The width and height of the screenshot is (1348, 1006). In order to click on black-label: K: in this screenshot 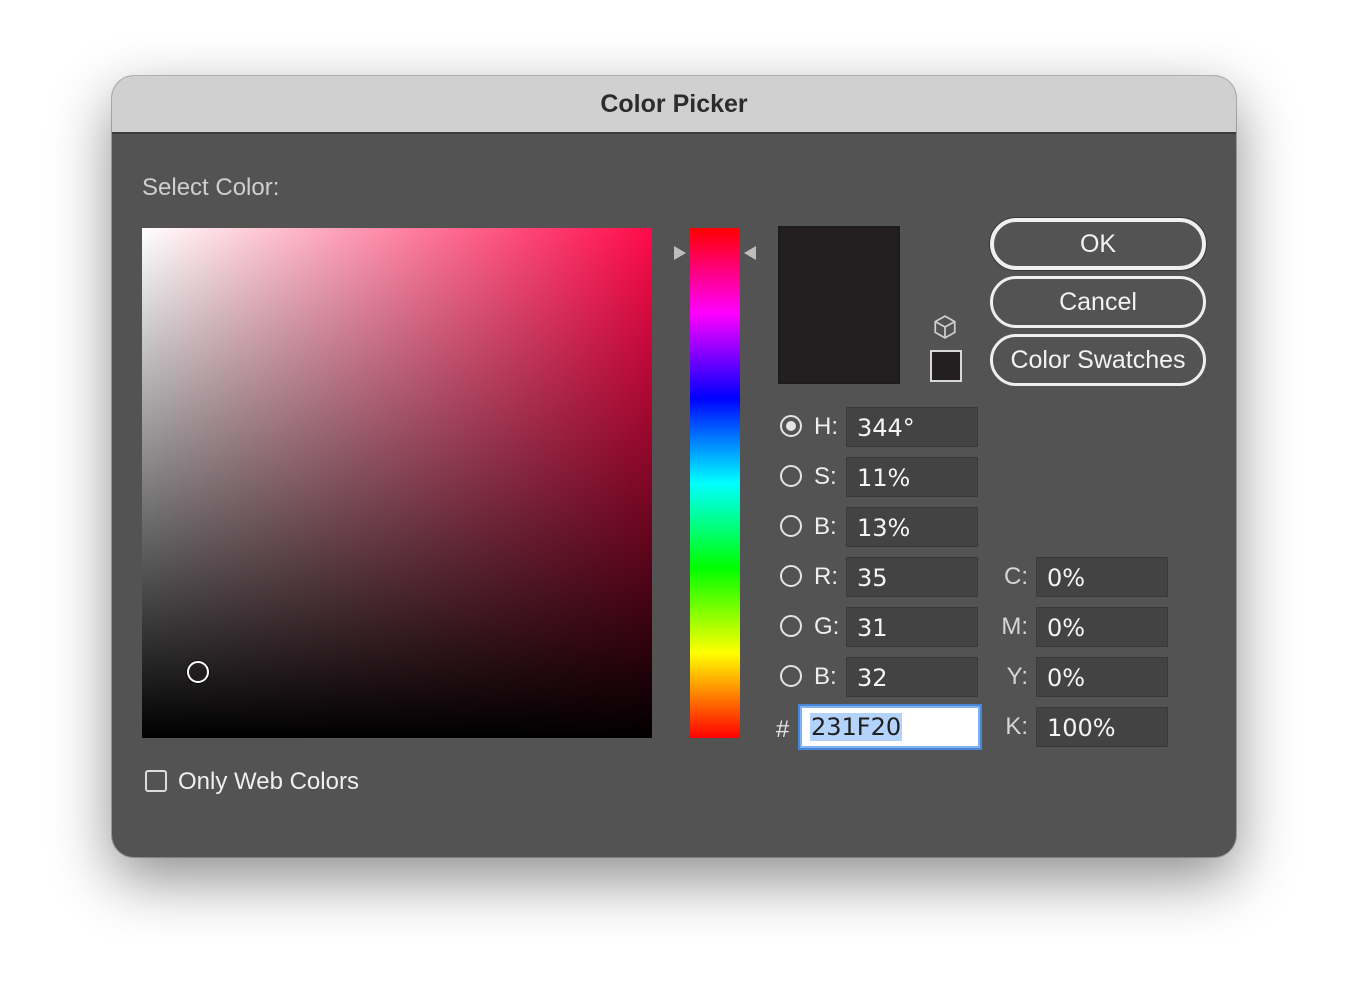, I will do `click(1016, 726)`.